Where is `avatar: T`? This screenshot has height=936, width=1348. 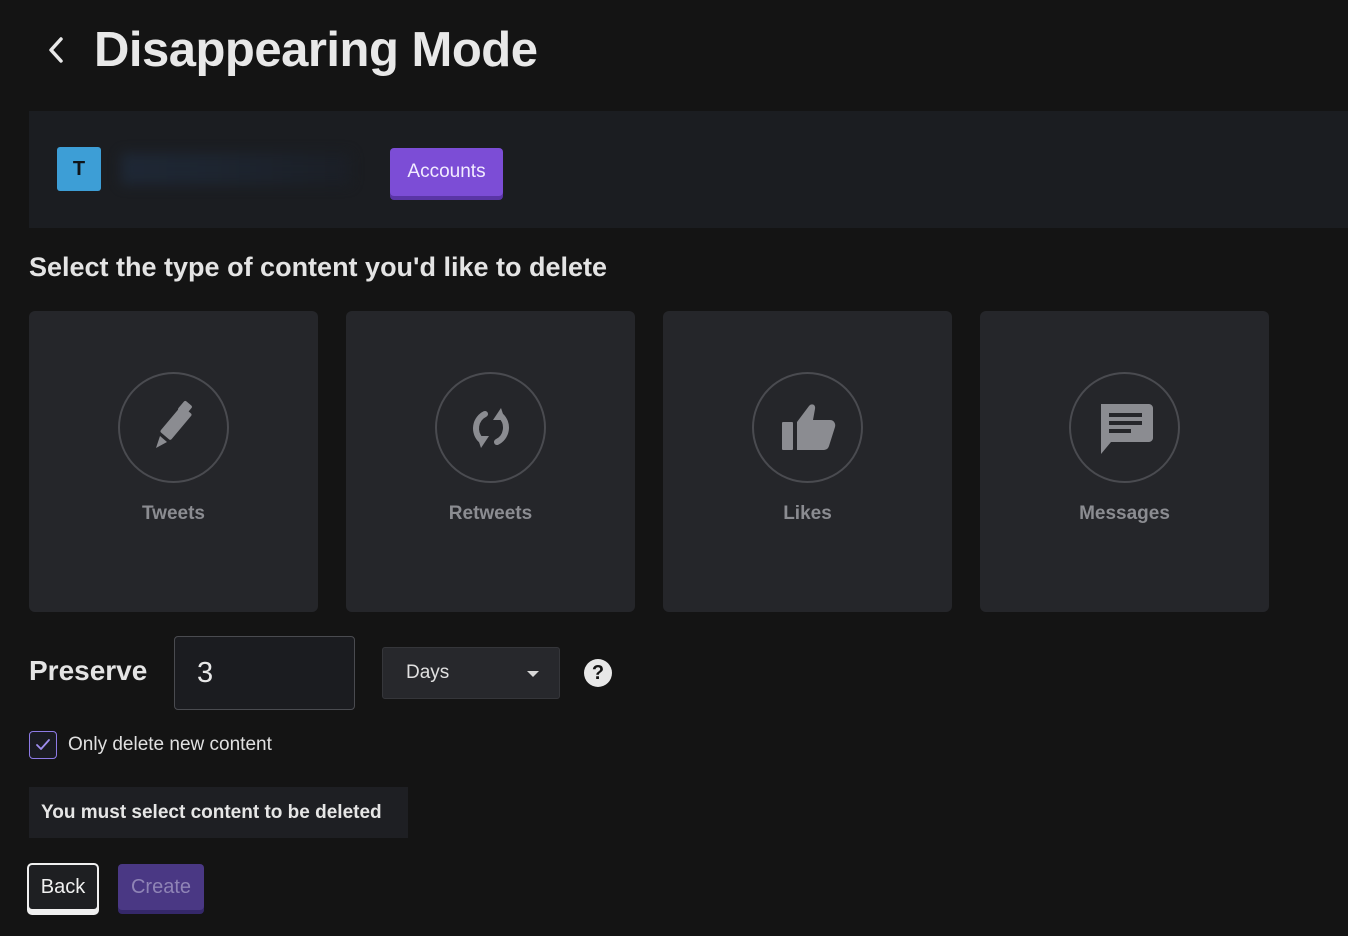 avatar: T is located at coordinates (79, 169).